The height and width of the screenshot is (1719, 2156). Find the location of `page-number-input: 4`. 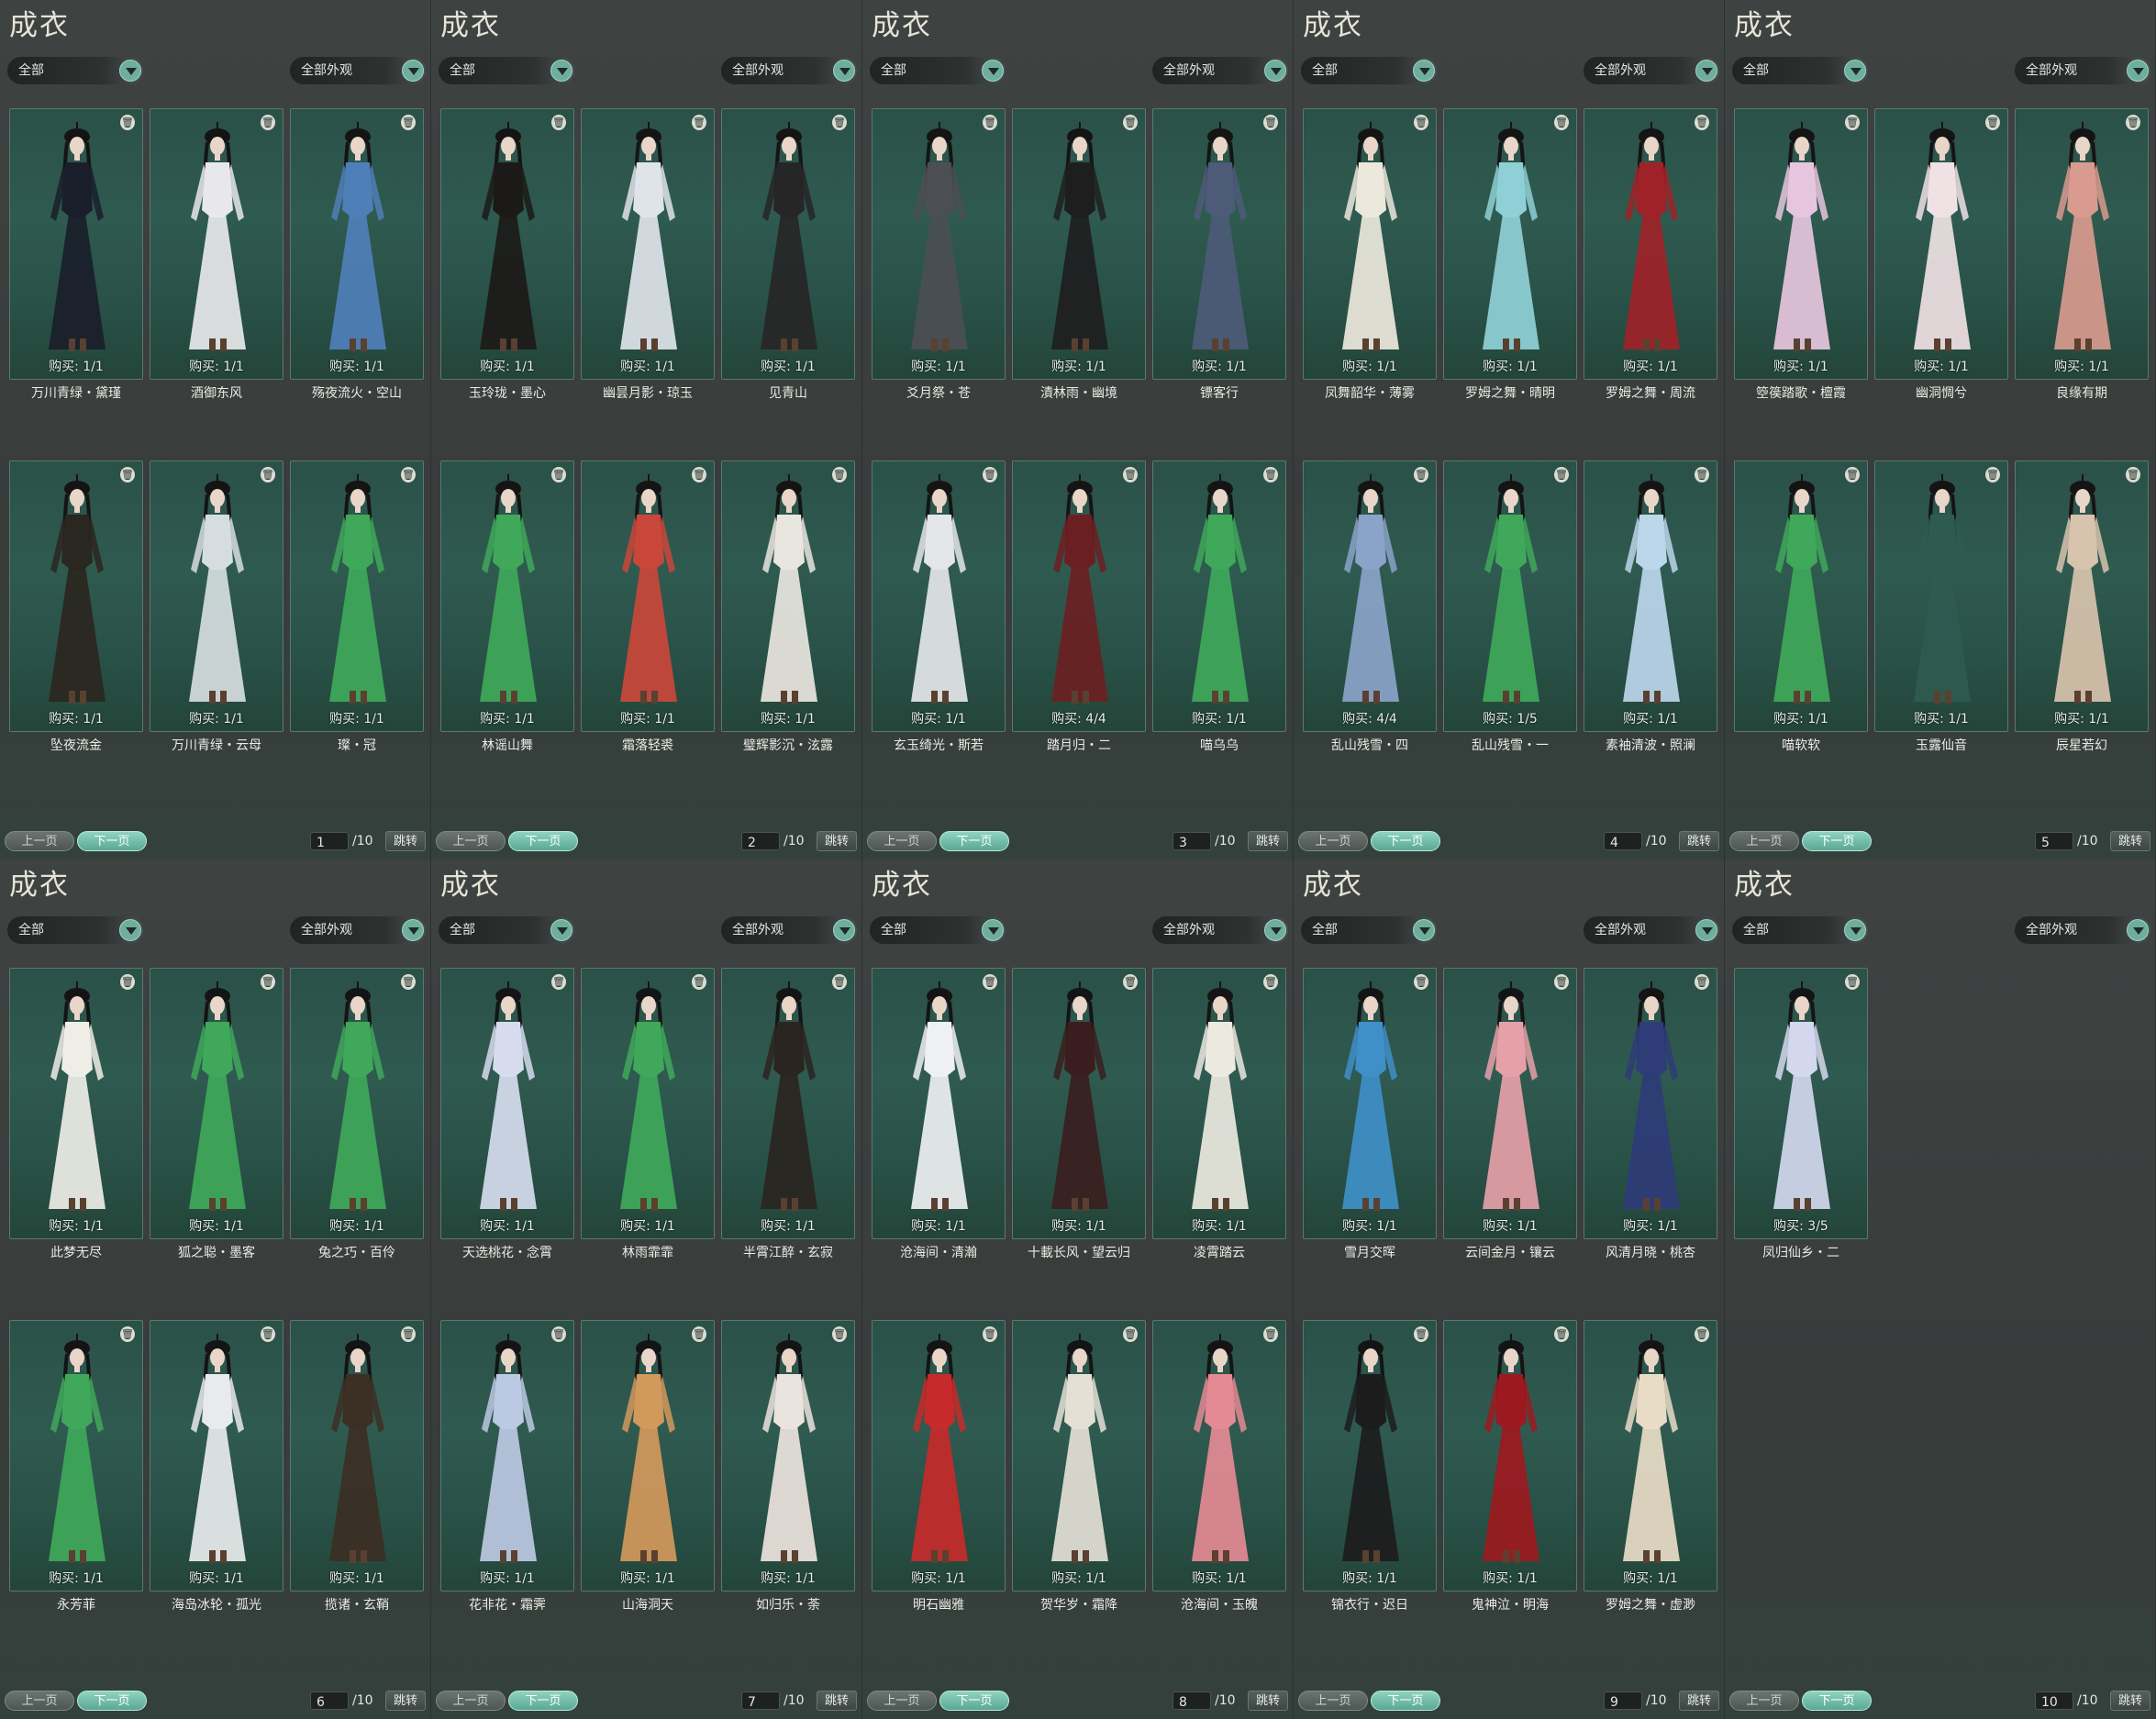

page-number-input: 4 is located at coordinates (1623, 841).